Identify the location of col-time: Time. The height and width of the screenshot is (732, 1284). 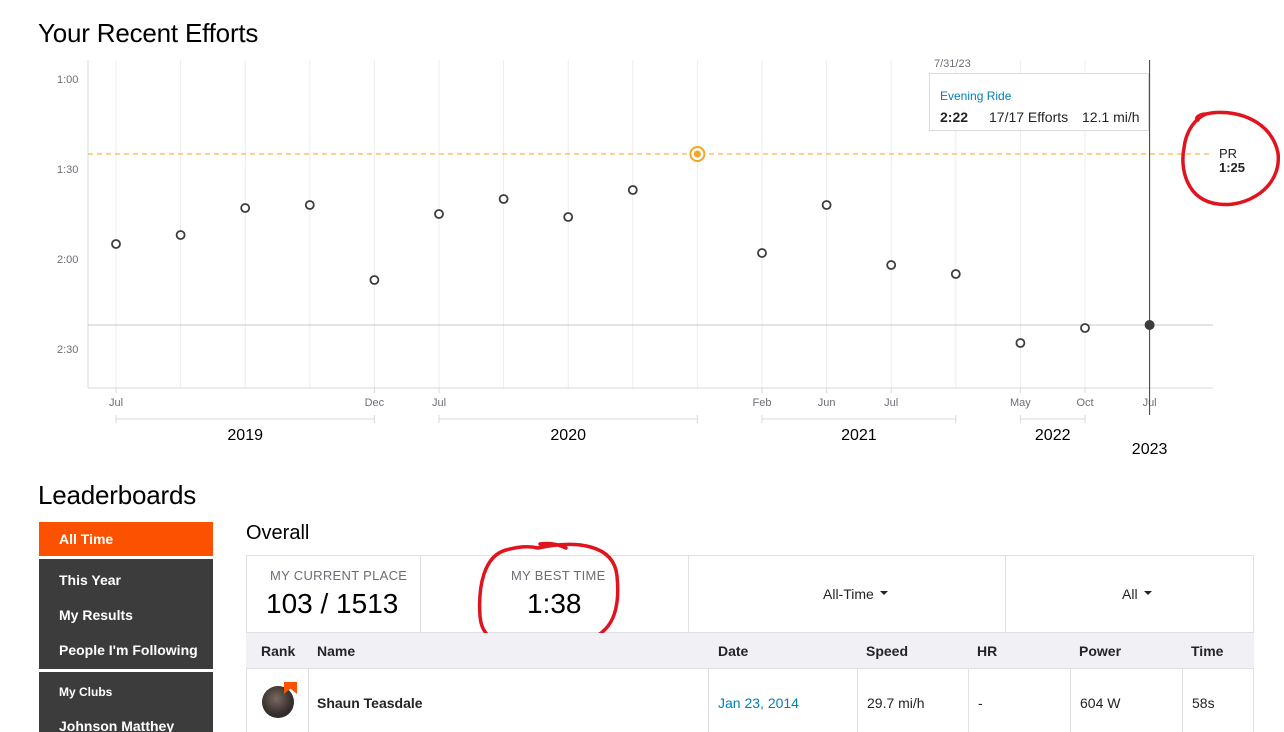
(1207, 651).